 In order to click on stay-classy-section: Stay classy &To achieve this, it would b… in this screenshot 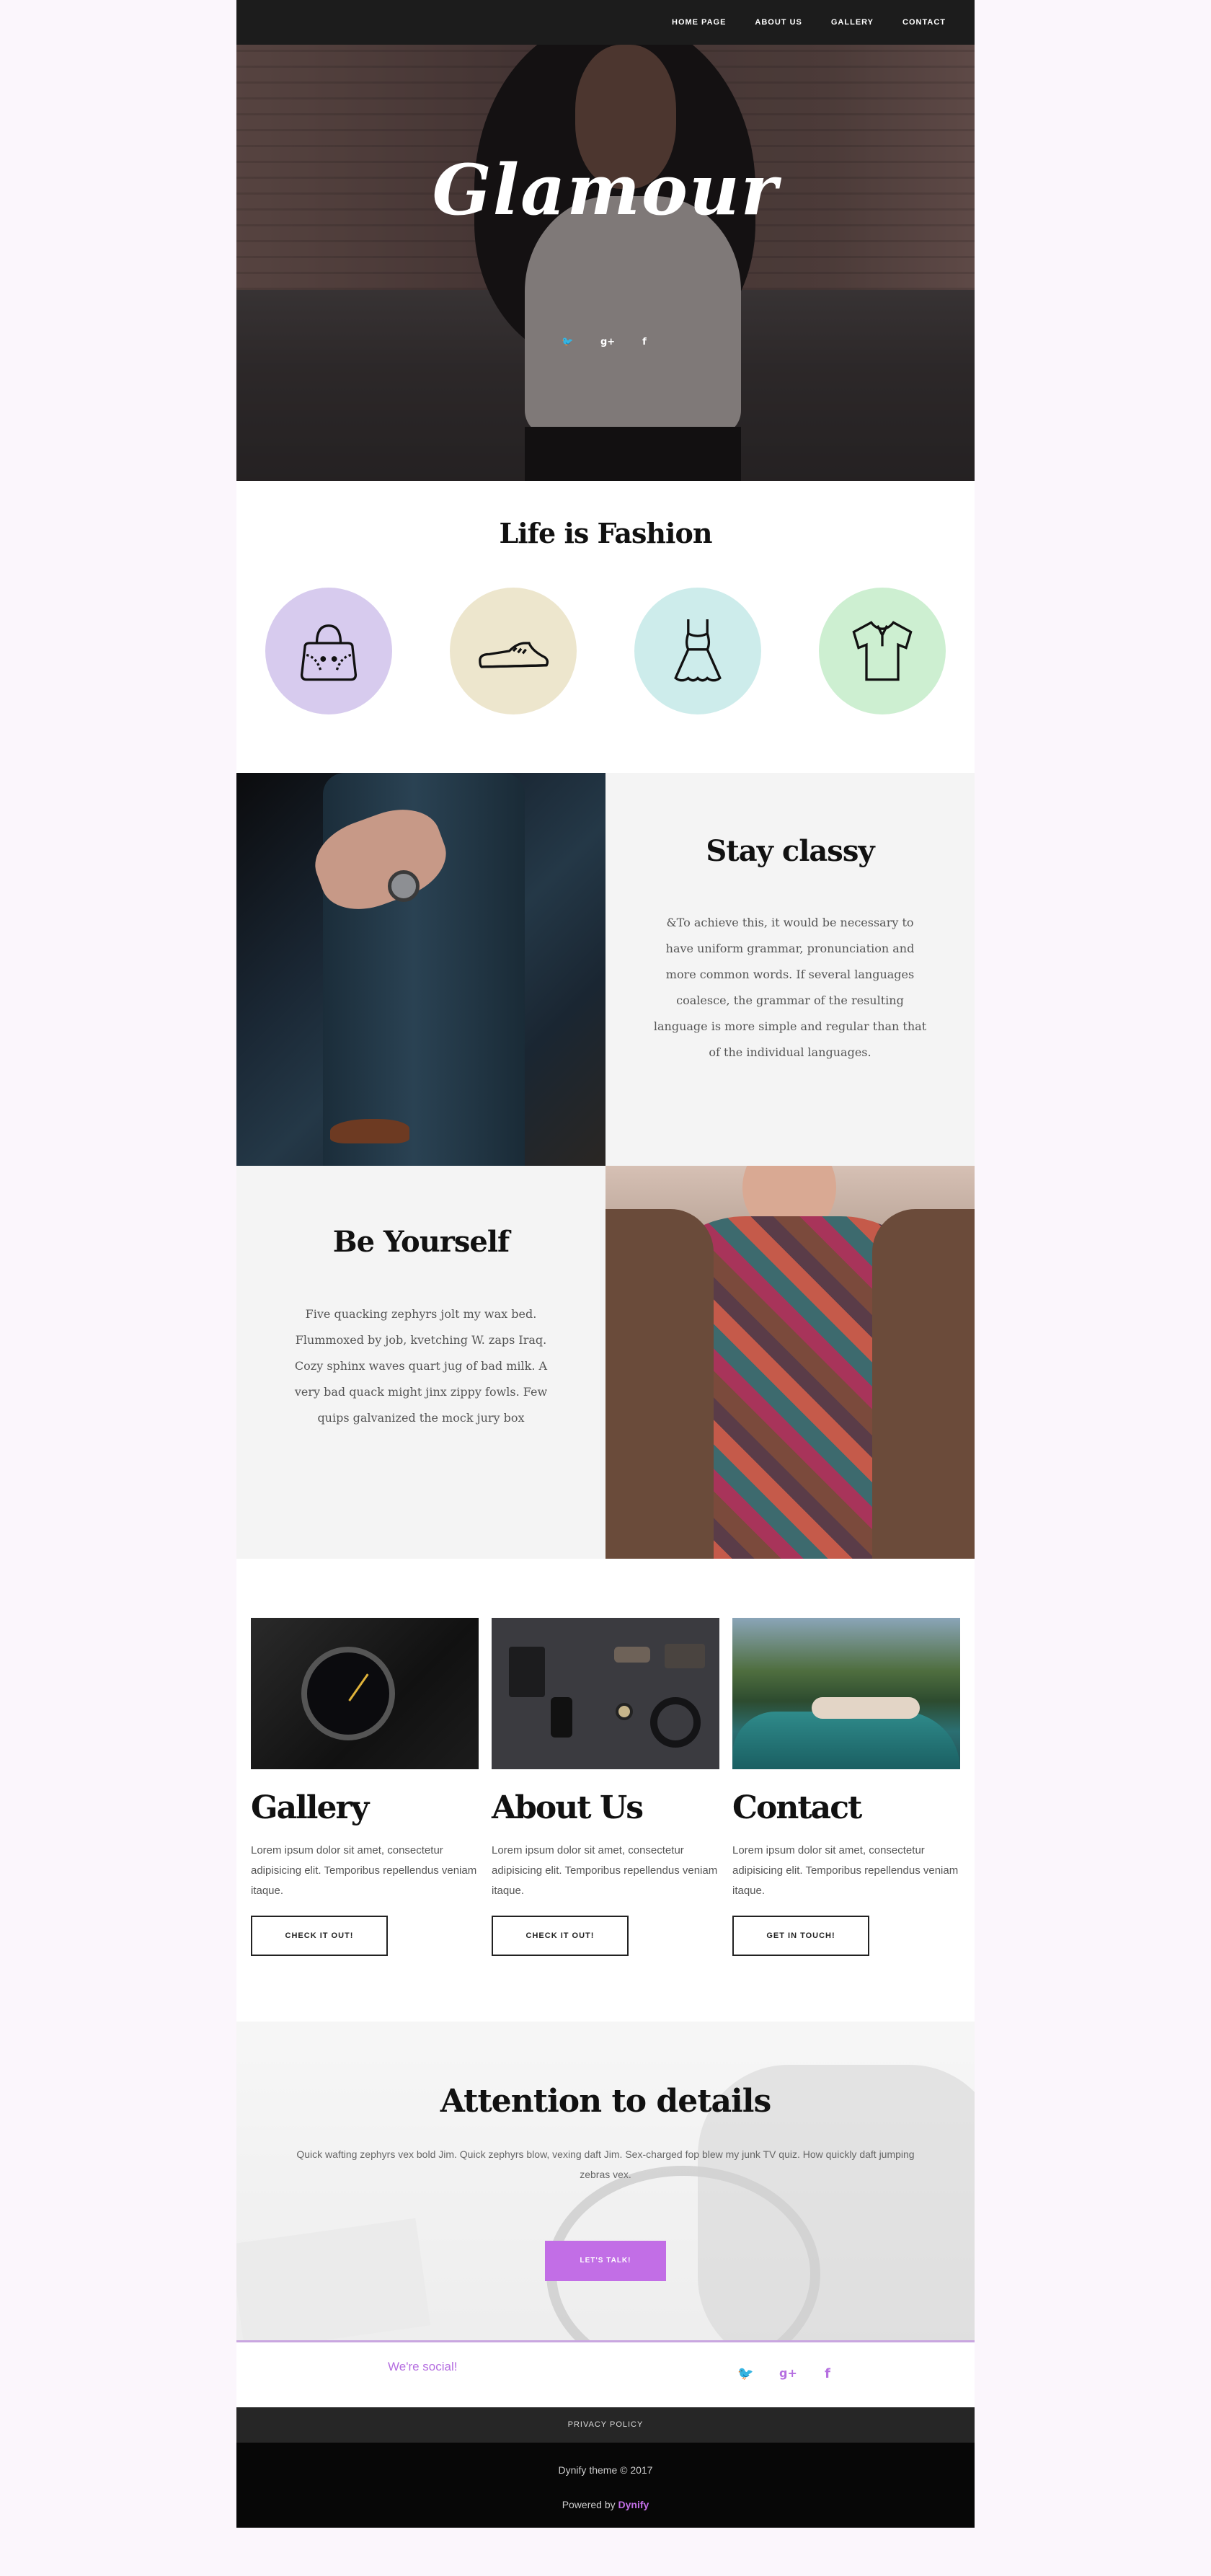, I will do `click(605, 969)`.